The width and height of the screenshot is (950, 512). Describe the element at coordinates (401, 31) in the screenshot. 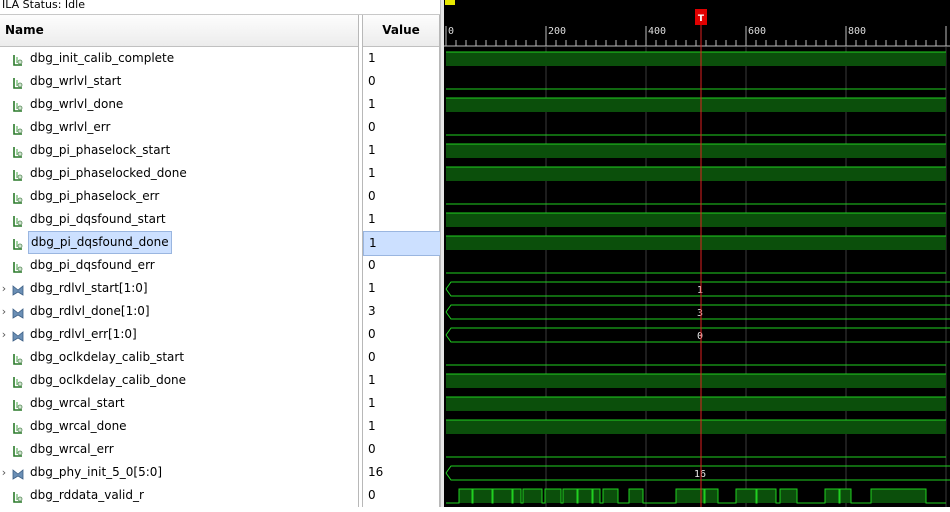

I see `value-column-header: Value` at that location.